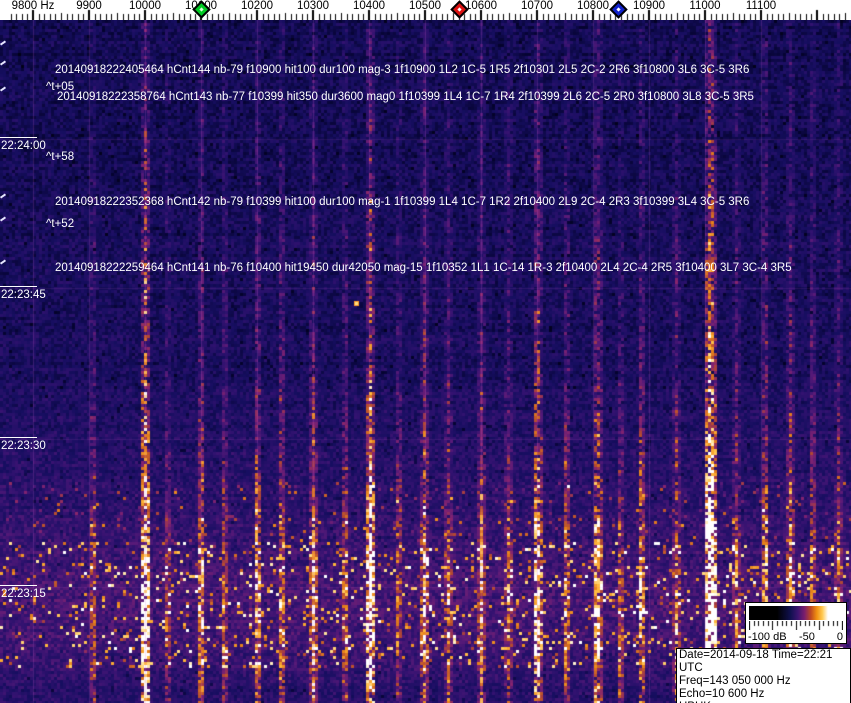 Image resolution: width=851 pixels, height=703 pixels. What do you see at coordinates (481, 6) in the screenshot?
I see `freq-tick-label: 10600` at bounding box center [481, 6].